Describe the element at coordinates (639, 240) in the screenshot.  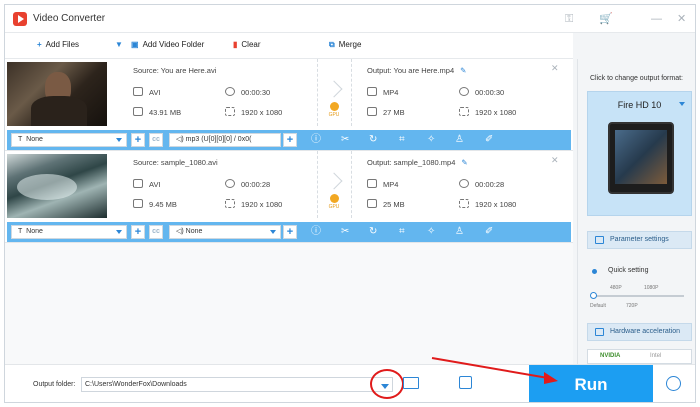
I see `parameter-settings-button: Parameter settings` at that location.